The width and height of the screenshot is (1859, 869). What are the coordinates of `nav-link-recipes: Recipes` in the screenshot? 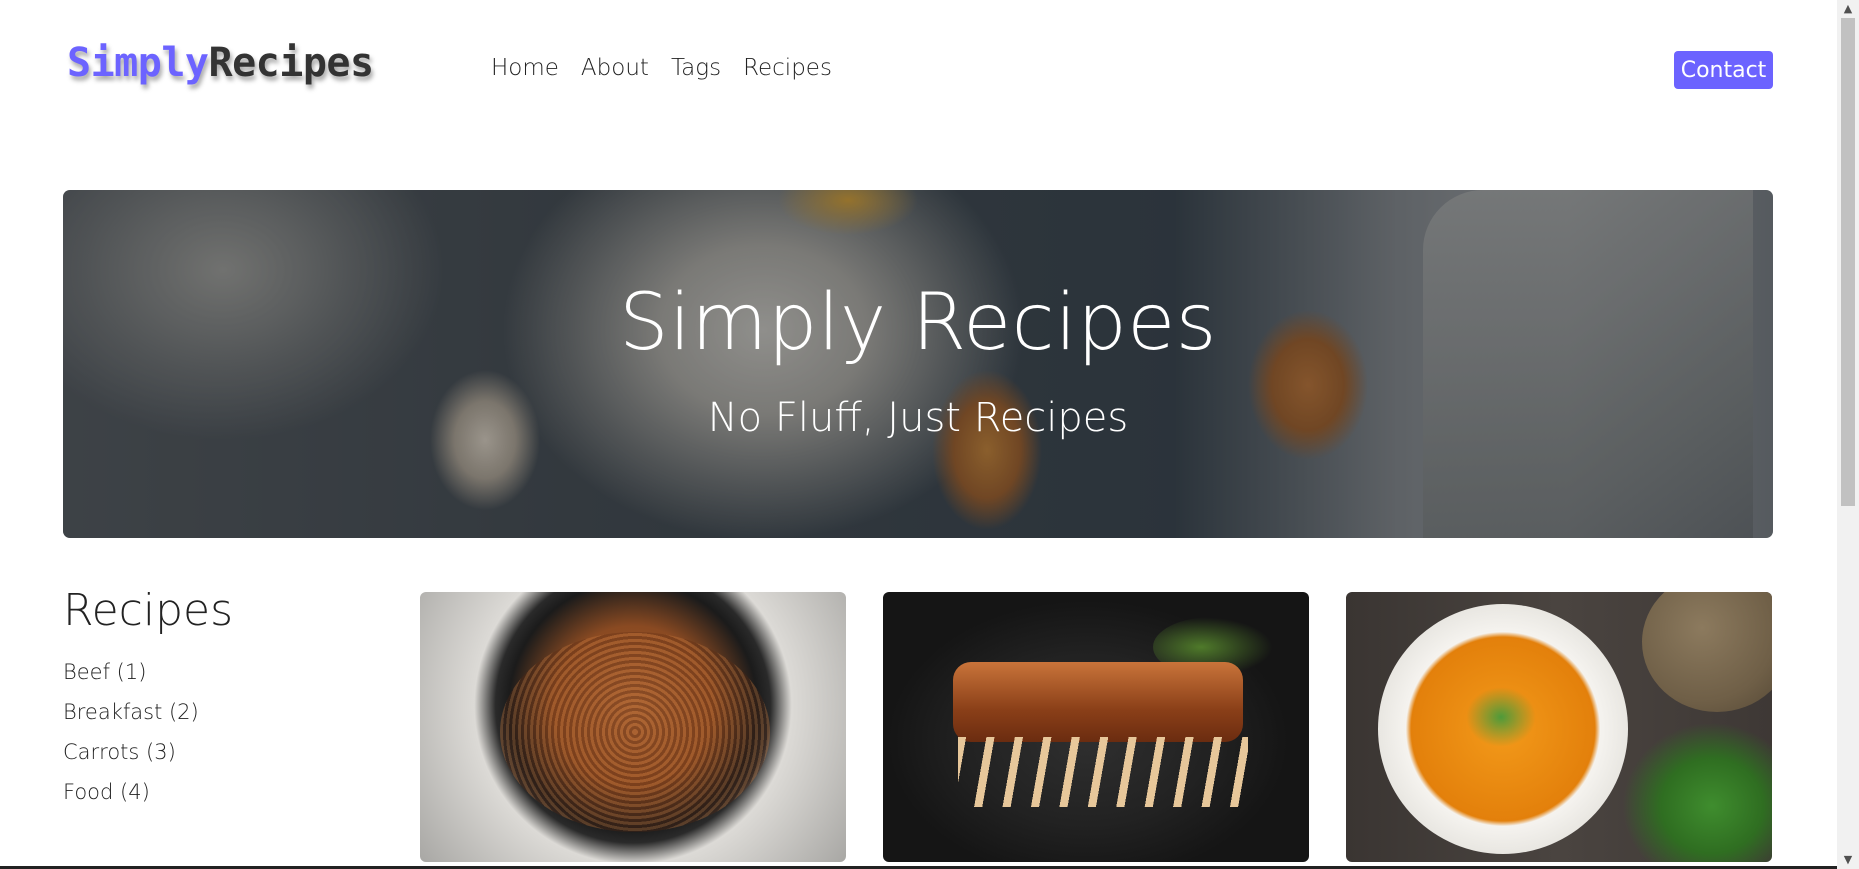 It's located at (787, 68).